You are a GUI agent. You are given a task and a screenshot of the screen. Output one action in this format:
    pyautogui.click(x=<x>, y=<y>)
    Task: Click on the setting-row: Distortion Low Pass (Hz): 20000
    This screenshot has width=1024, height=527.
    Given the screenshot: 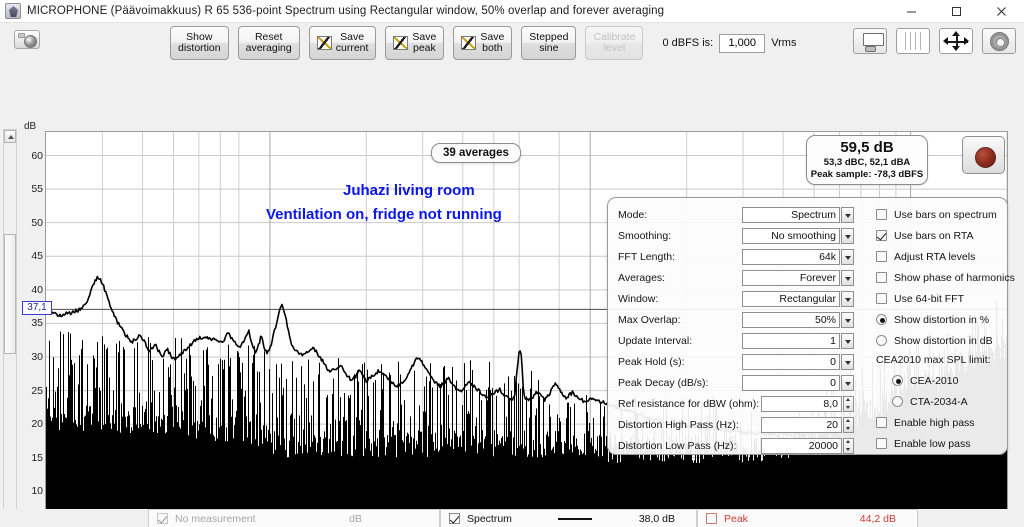 What is the action you would take?
    pyautogui.click(x=734, y=445)
    